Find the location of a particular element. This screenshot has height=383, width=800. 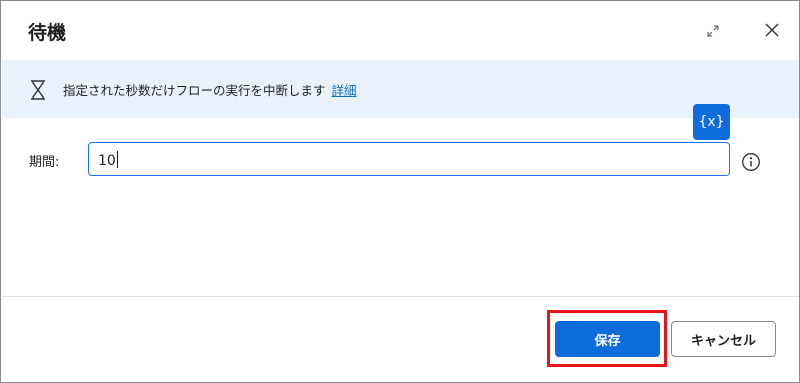

text-caret is located at coordinates (117, 159).